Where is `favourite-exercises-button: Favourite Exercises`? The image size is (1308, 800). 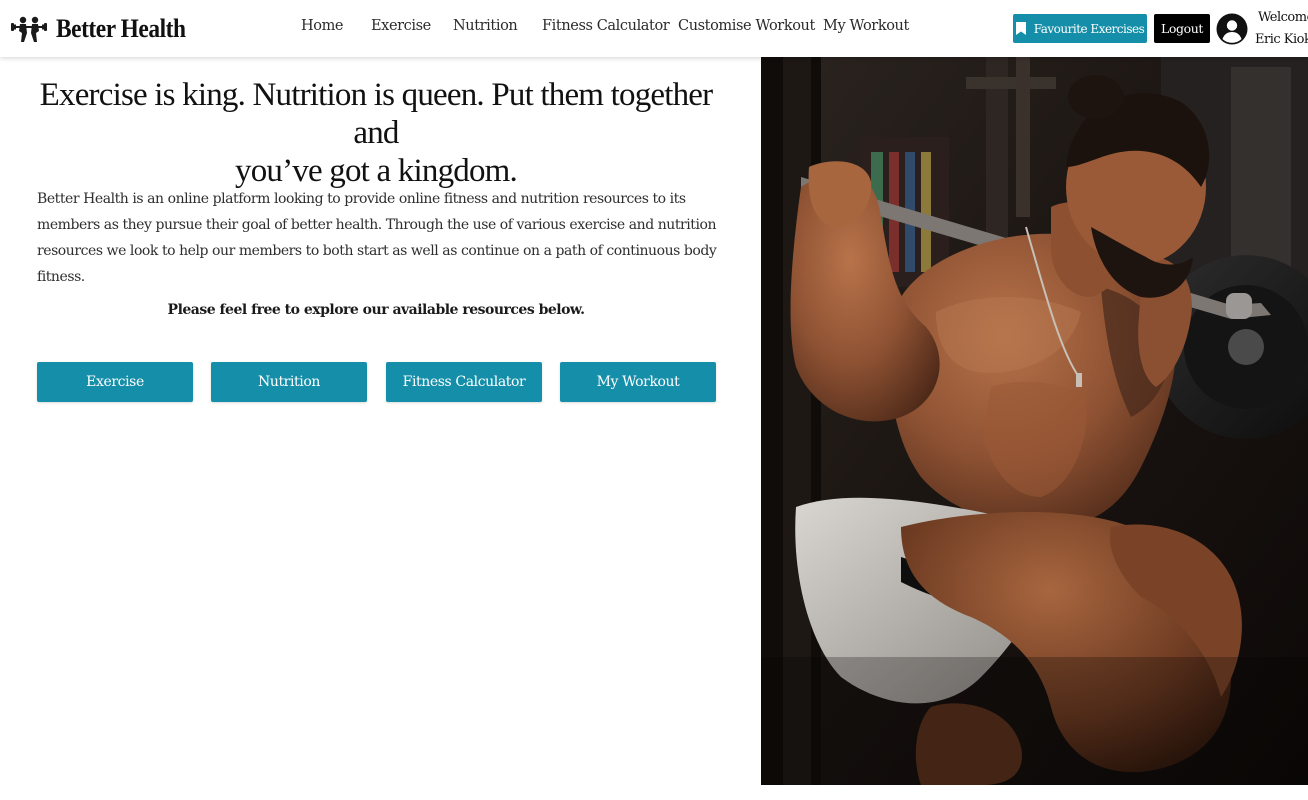 favourite-exercises-button: Favourite Exercises is located at coordinates (1080, 28).